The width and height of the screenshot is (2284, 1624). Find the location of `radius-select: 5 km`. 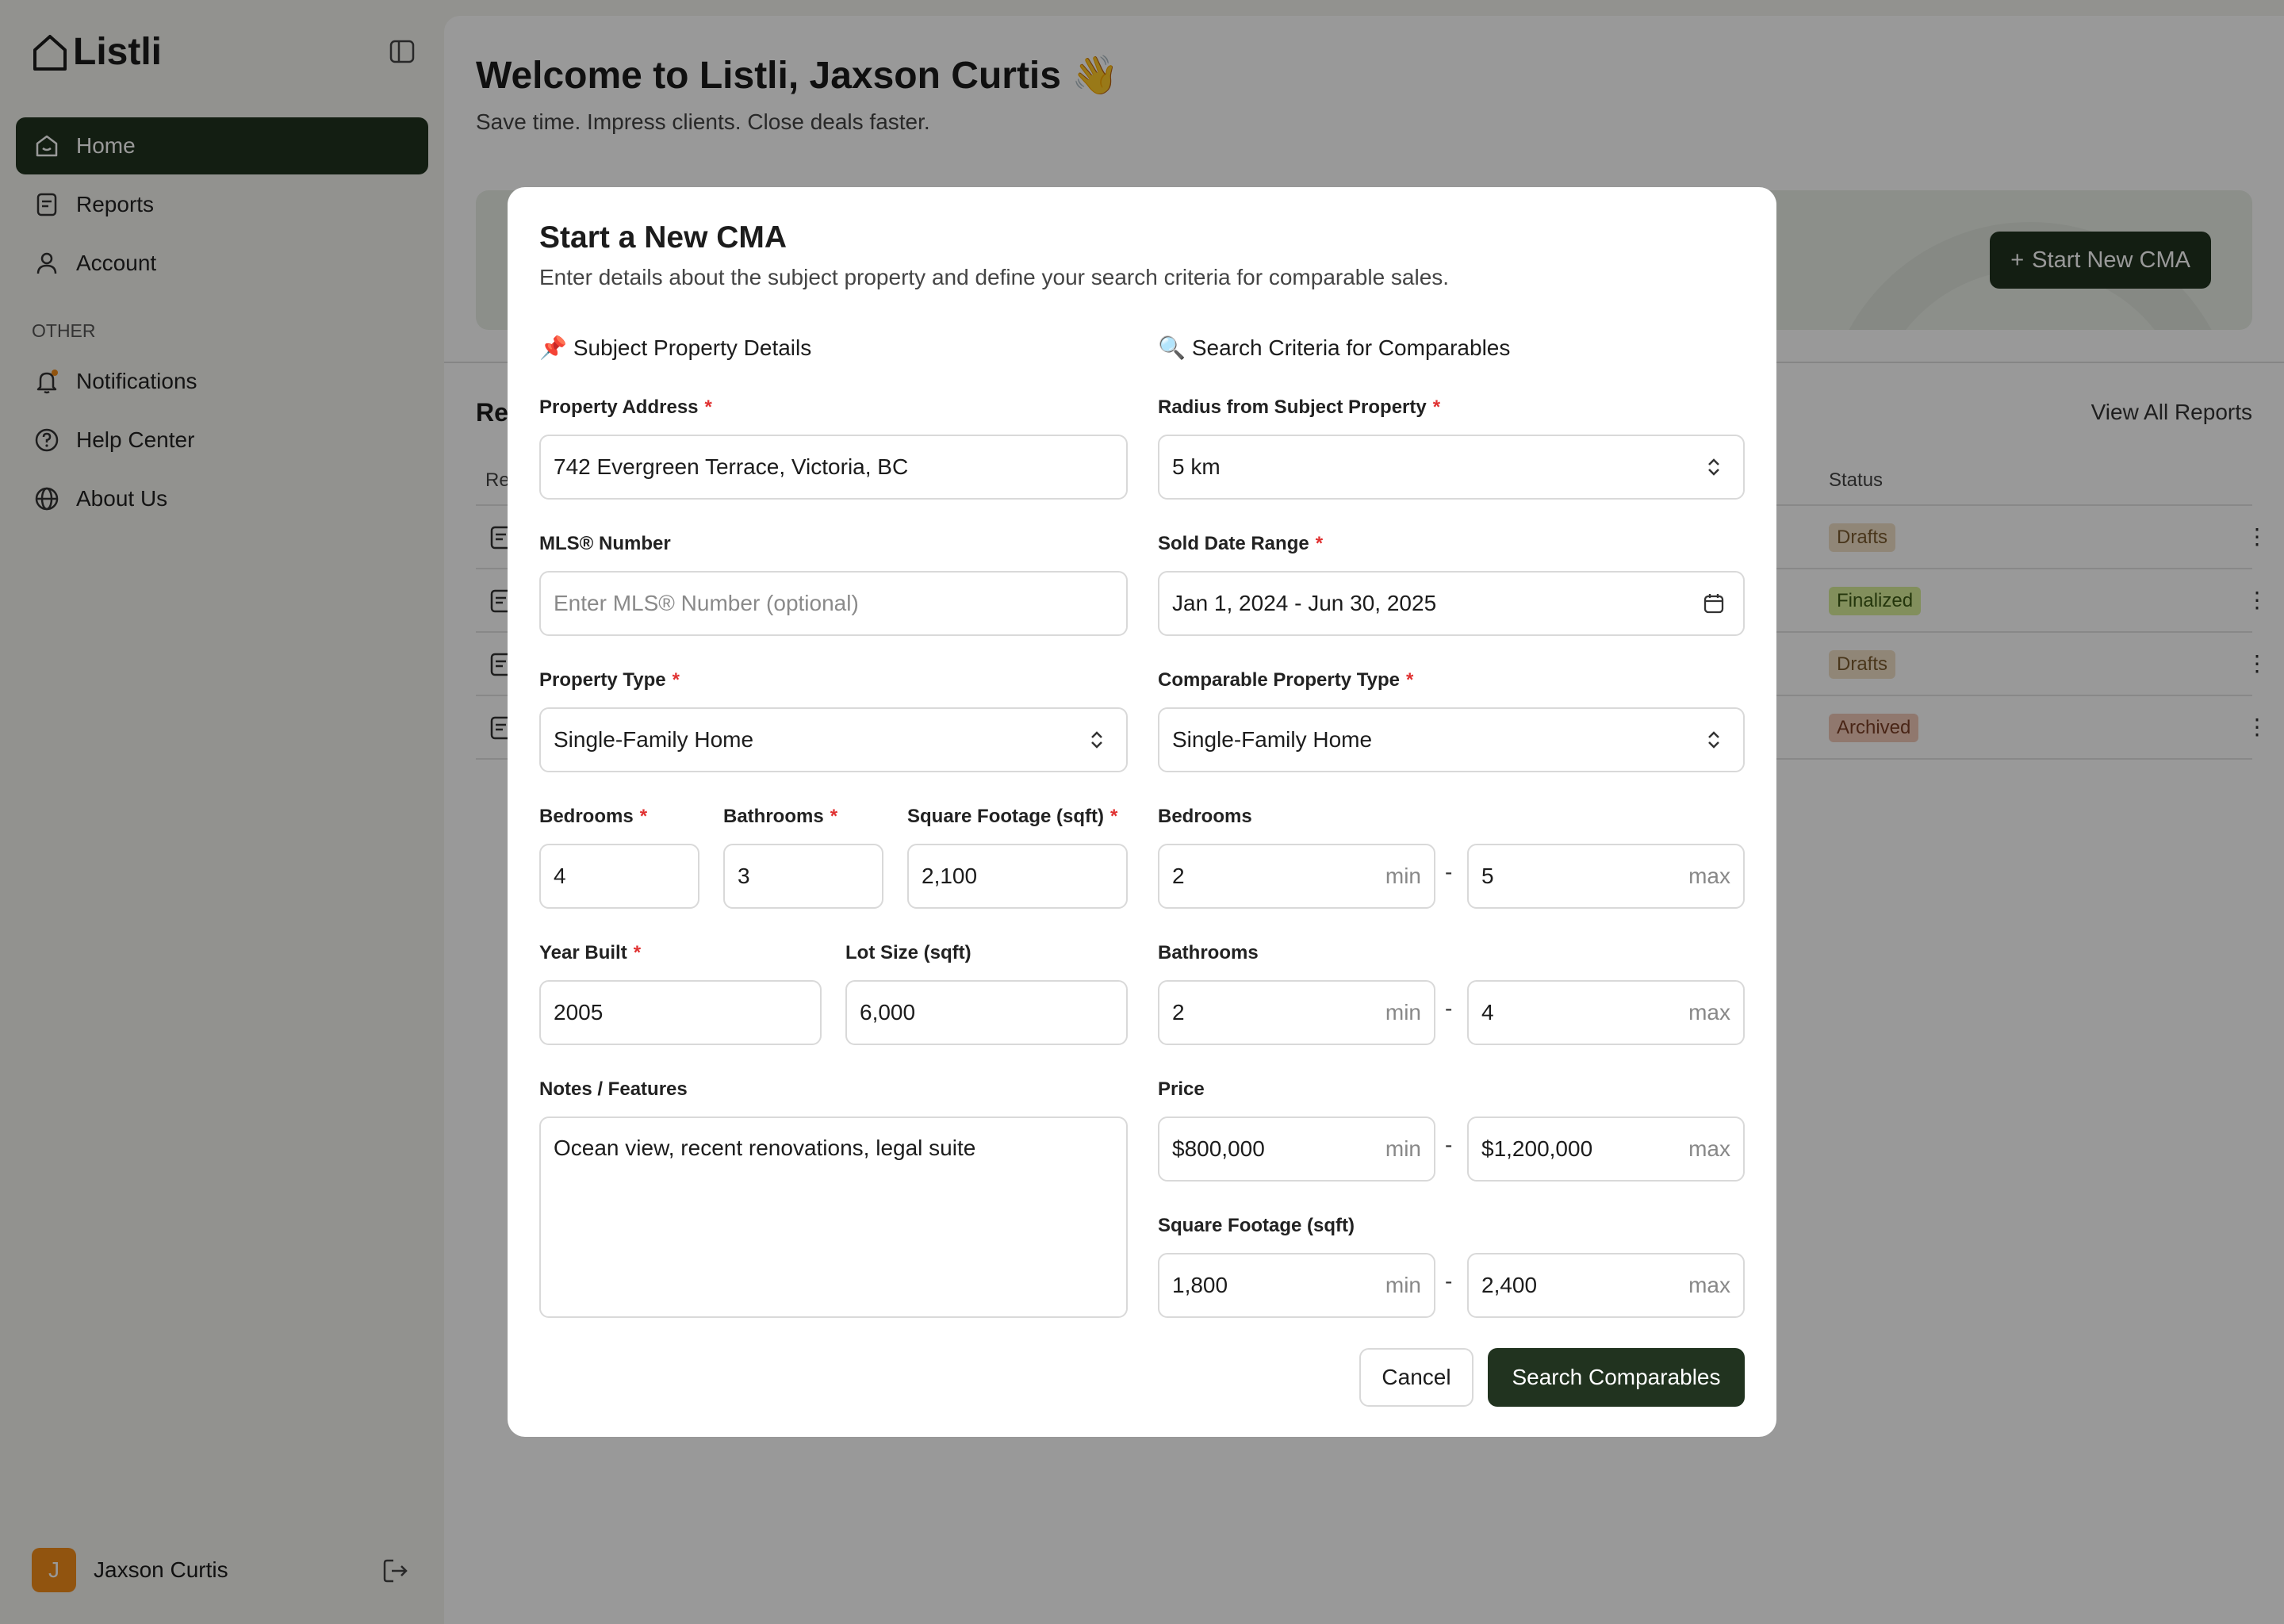

radius-select: 5 km is located at coordinates (1451, 468).